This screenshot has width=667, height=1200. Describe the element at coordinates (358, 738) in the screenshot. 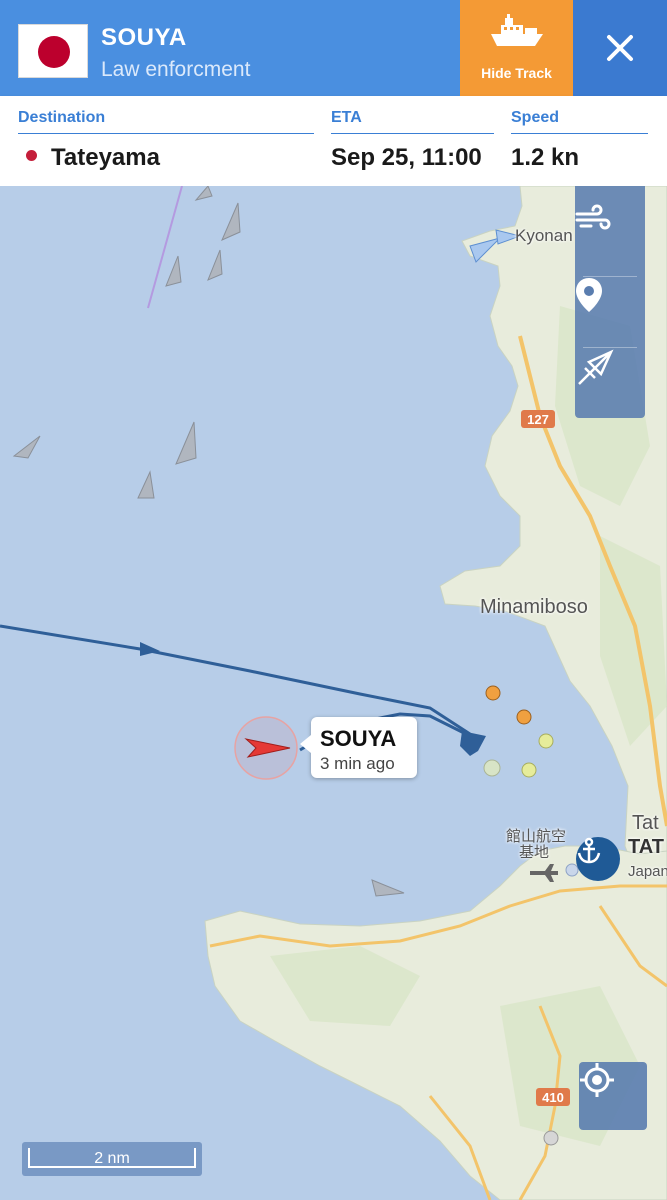

I see `callout-vessel-name: SOUYA` at that location.